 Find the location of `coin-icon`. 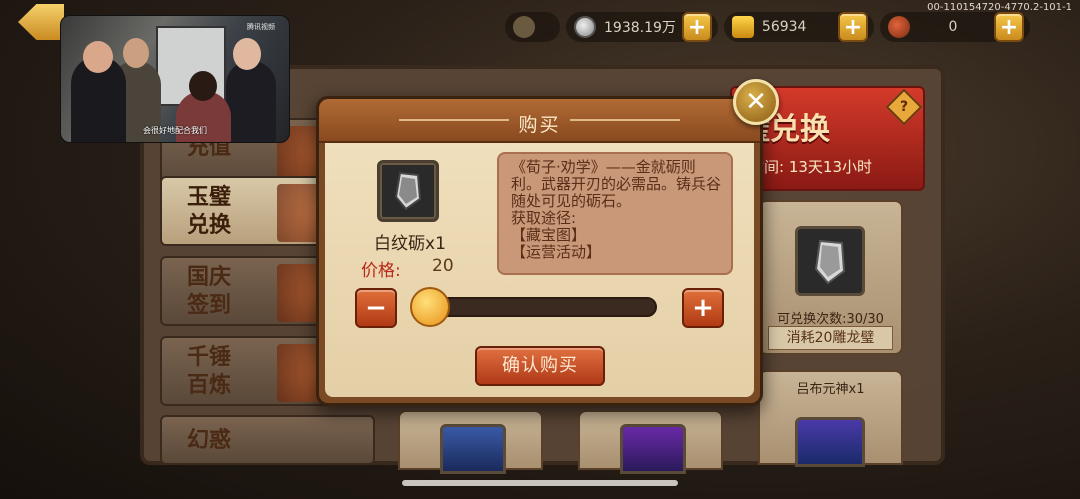

coin-icon is located at coordinates (524, 27).